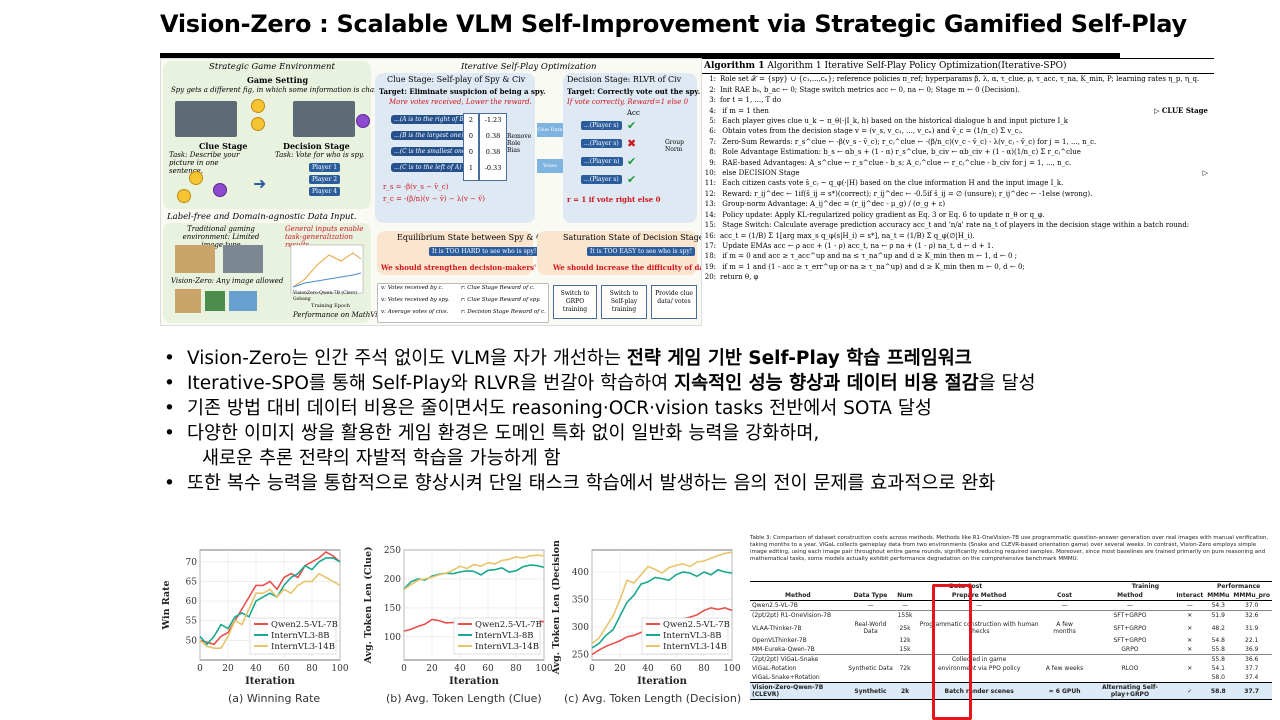 Image resolution: width=1280 pixels, height=720 pixels. What do you see at coordinates (905, 691) in the screenshot?
I see `table-cell: 2k` at bounding box center [905, 691].